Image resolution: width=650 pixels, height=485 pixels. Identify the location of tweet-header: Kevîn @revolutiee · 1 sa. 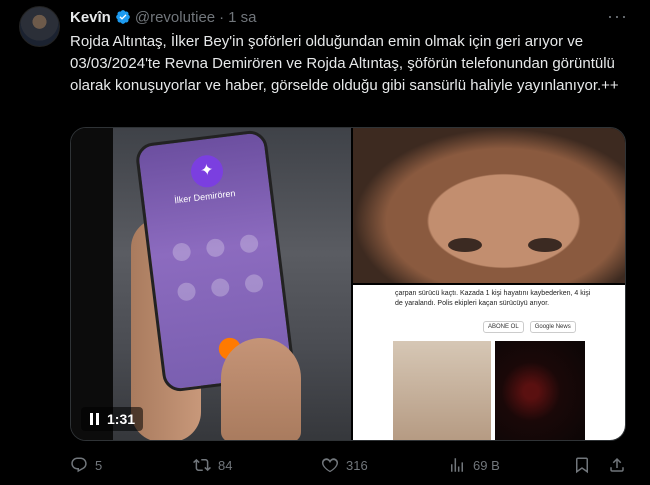
(163, 17).